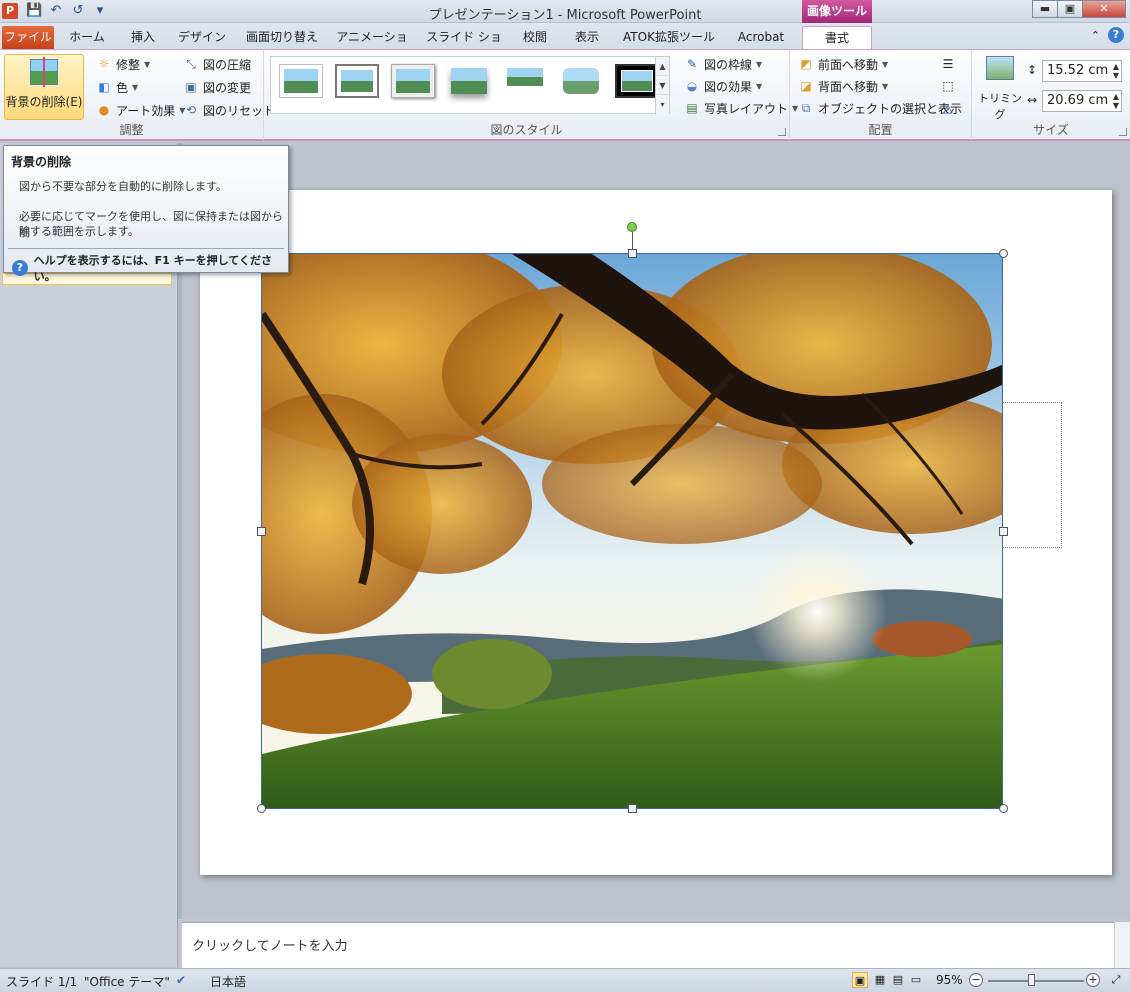 The width and height of the screenshot is (1130, 992). Describe the element at coordinates (782, 132) in the screenshot. I see `picture-styles-launcher-icon` at that location.